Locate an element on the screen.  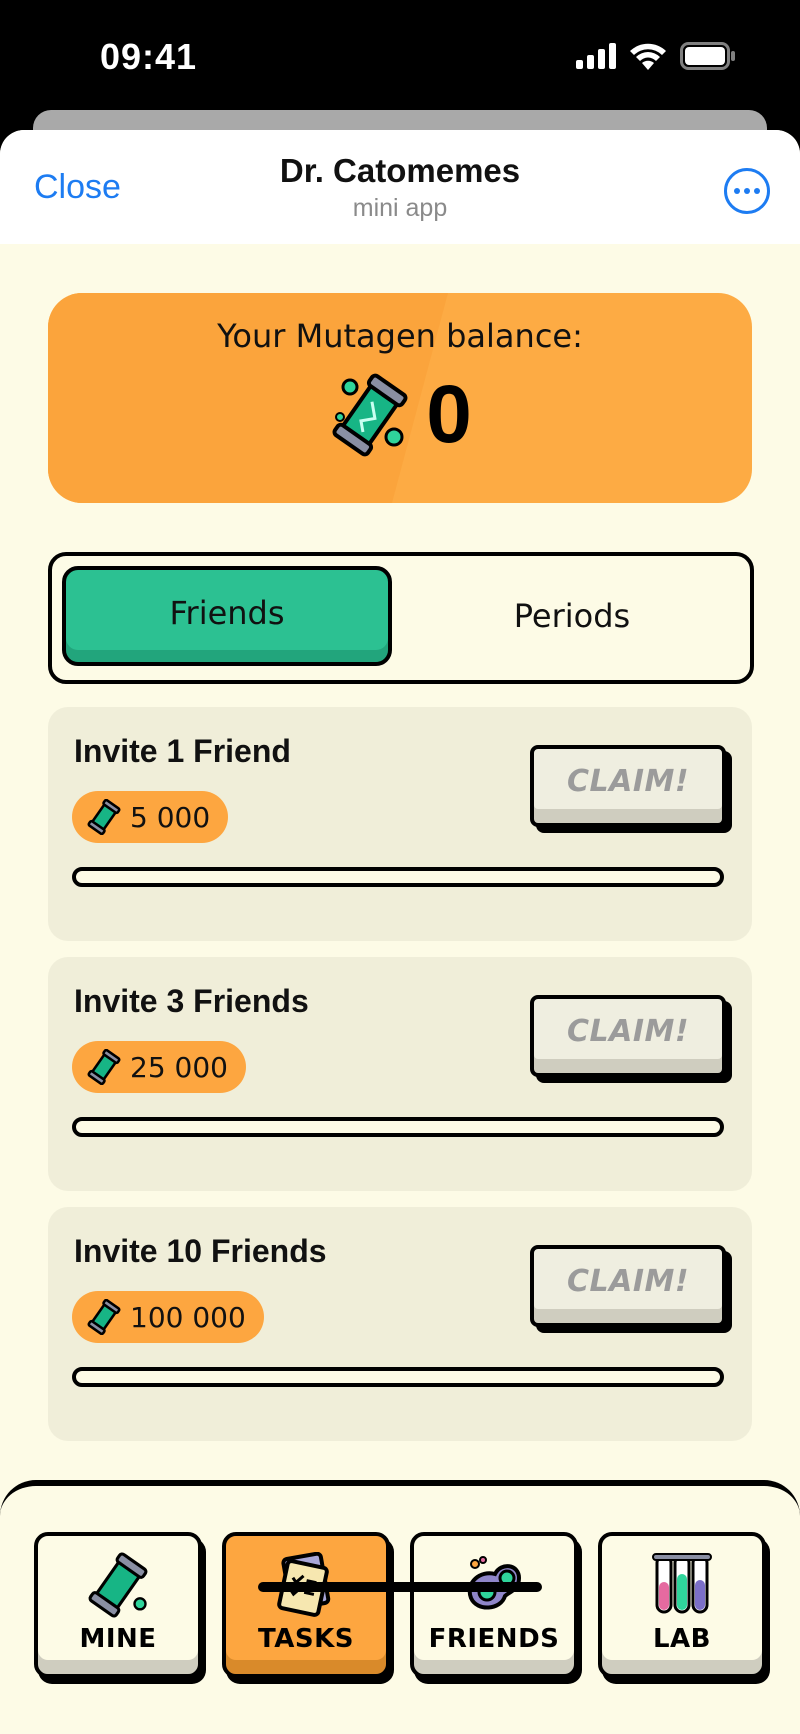
reward-amount: 5 000 is located at coordinates (170, 817).